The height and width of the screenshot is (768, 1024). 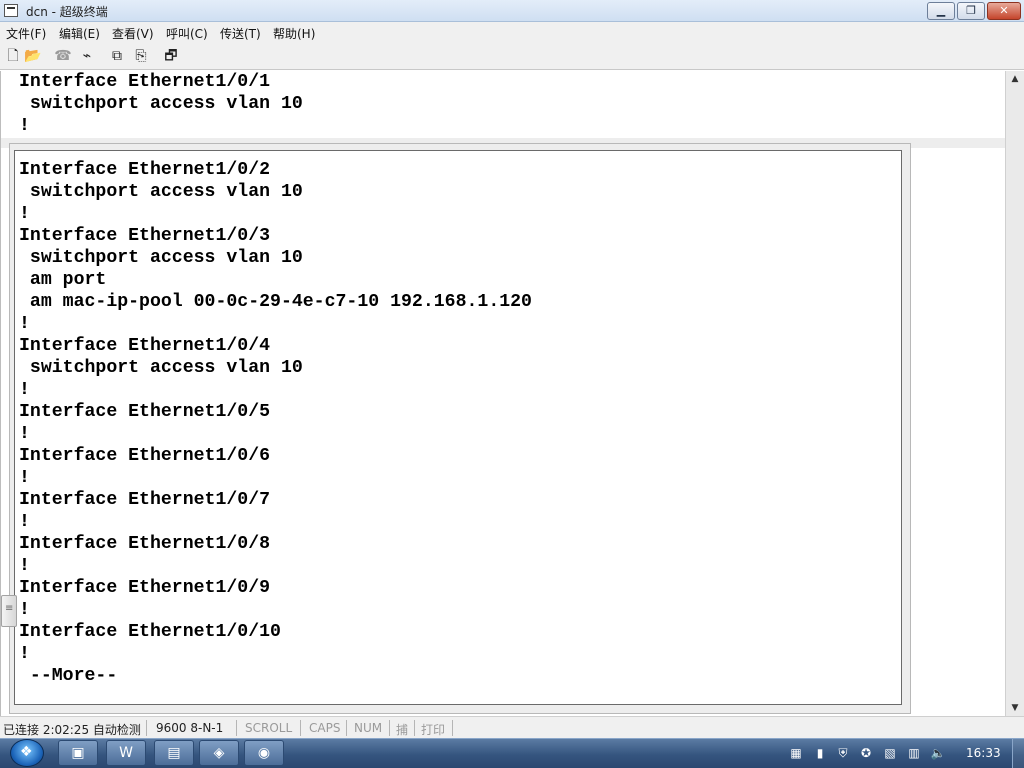 I want to click on menu-help: 帮助(H), so click(x=294, y=33).